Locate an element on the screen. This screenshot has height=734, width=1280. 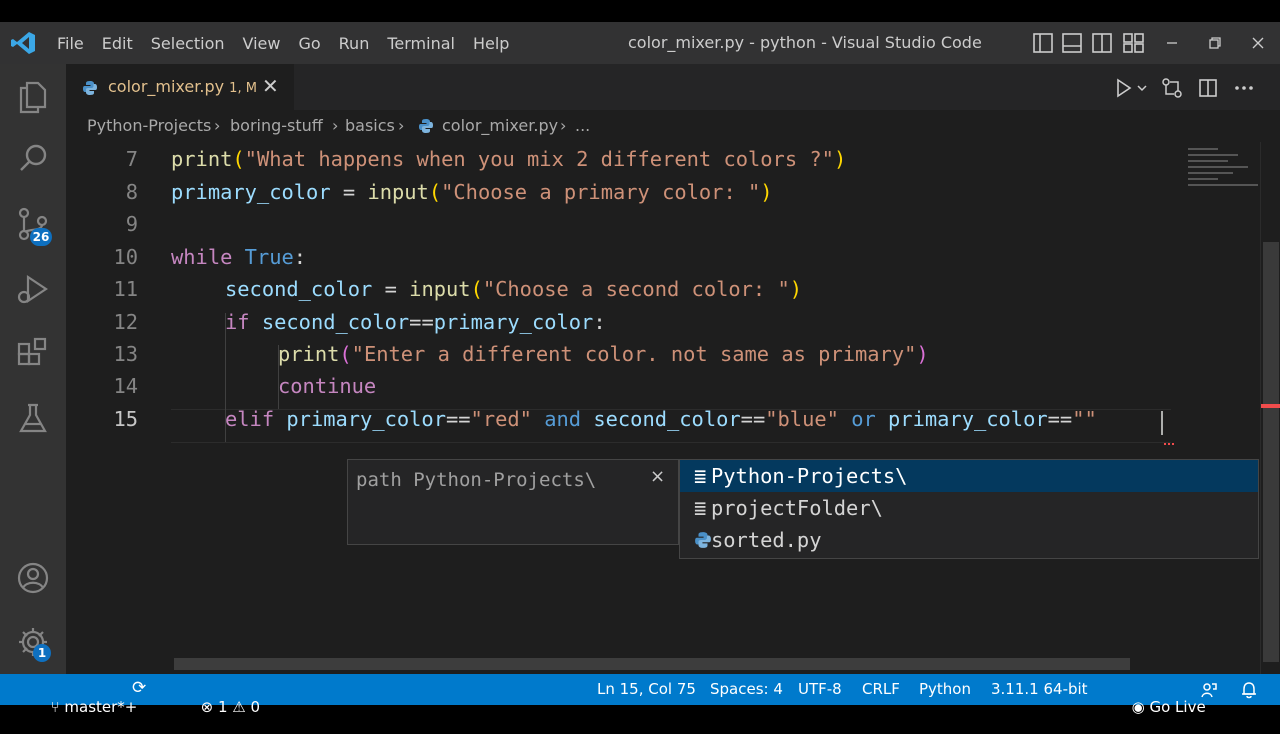
error-icon: ⊗ is located at coordinates (207, 707).